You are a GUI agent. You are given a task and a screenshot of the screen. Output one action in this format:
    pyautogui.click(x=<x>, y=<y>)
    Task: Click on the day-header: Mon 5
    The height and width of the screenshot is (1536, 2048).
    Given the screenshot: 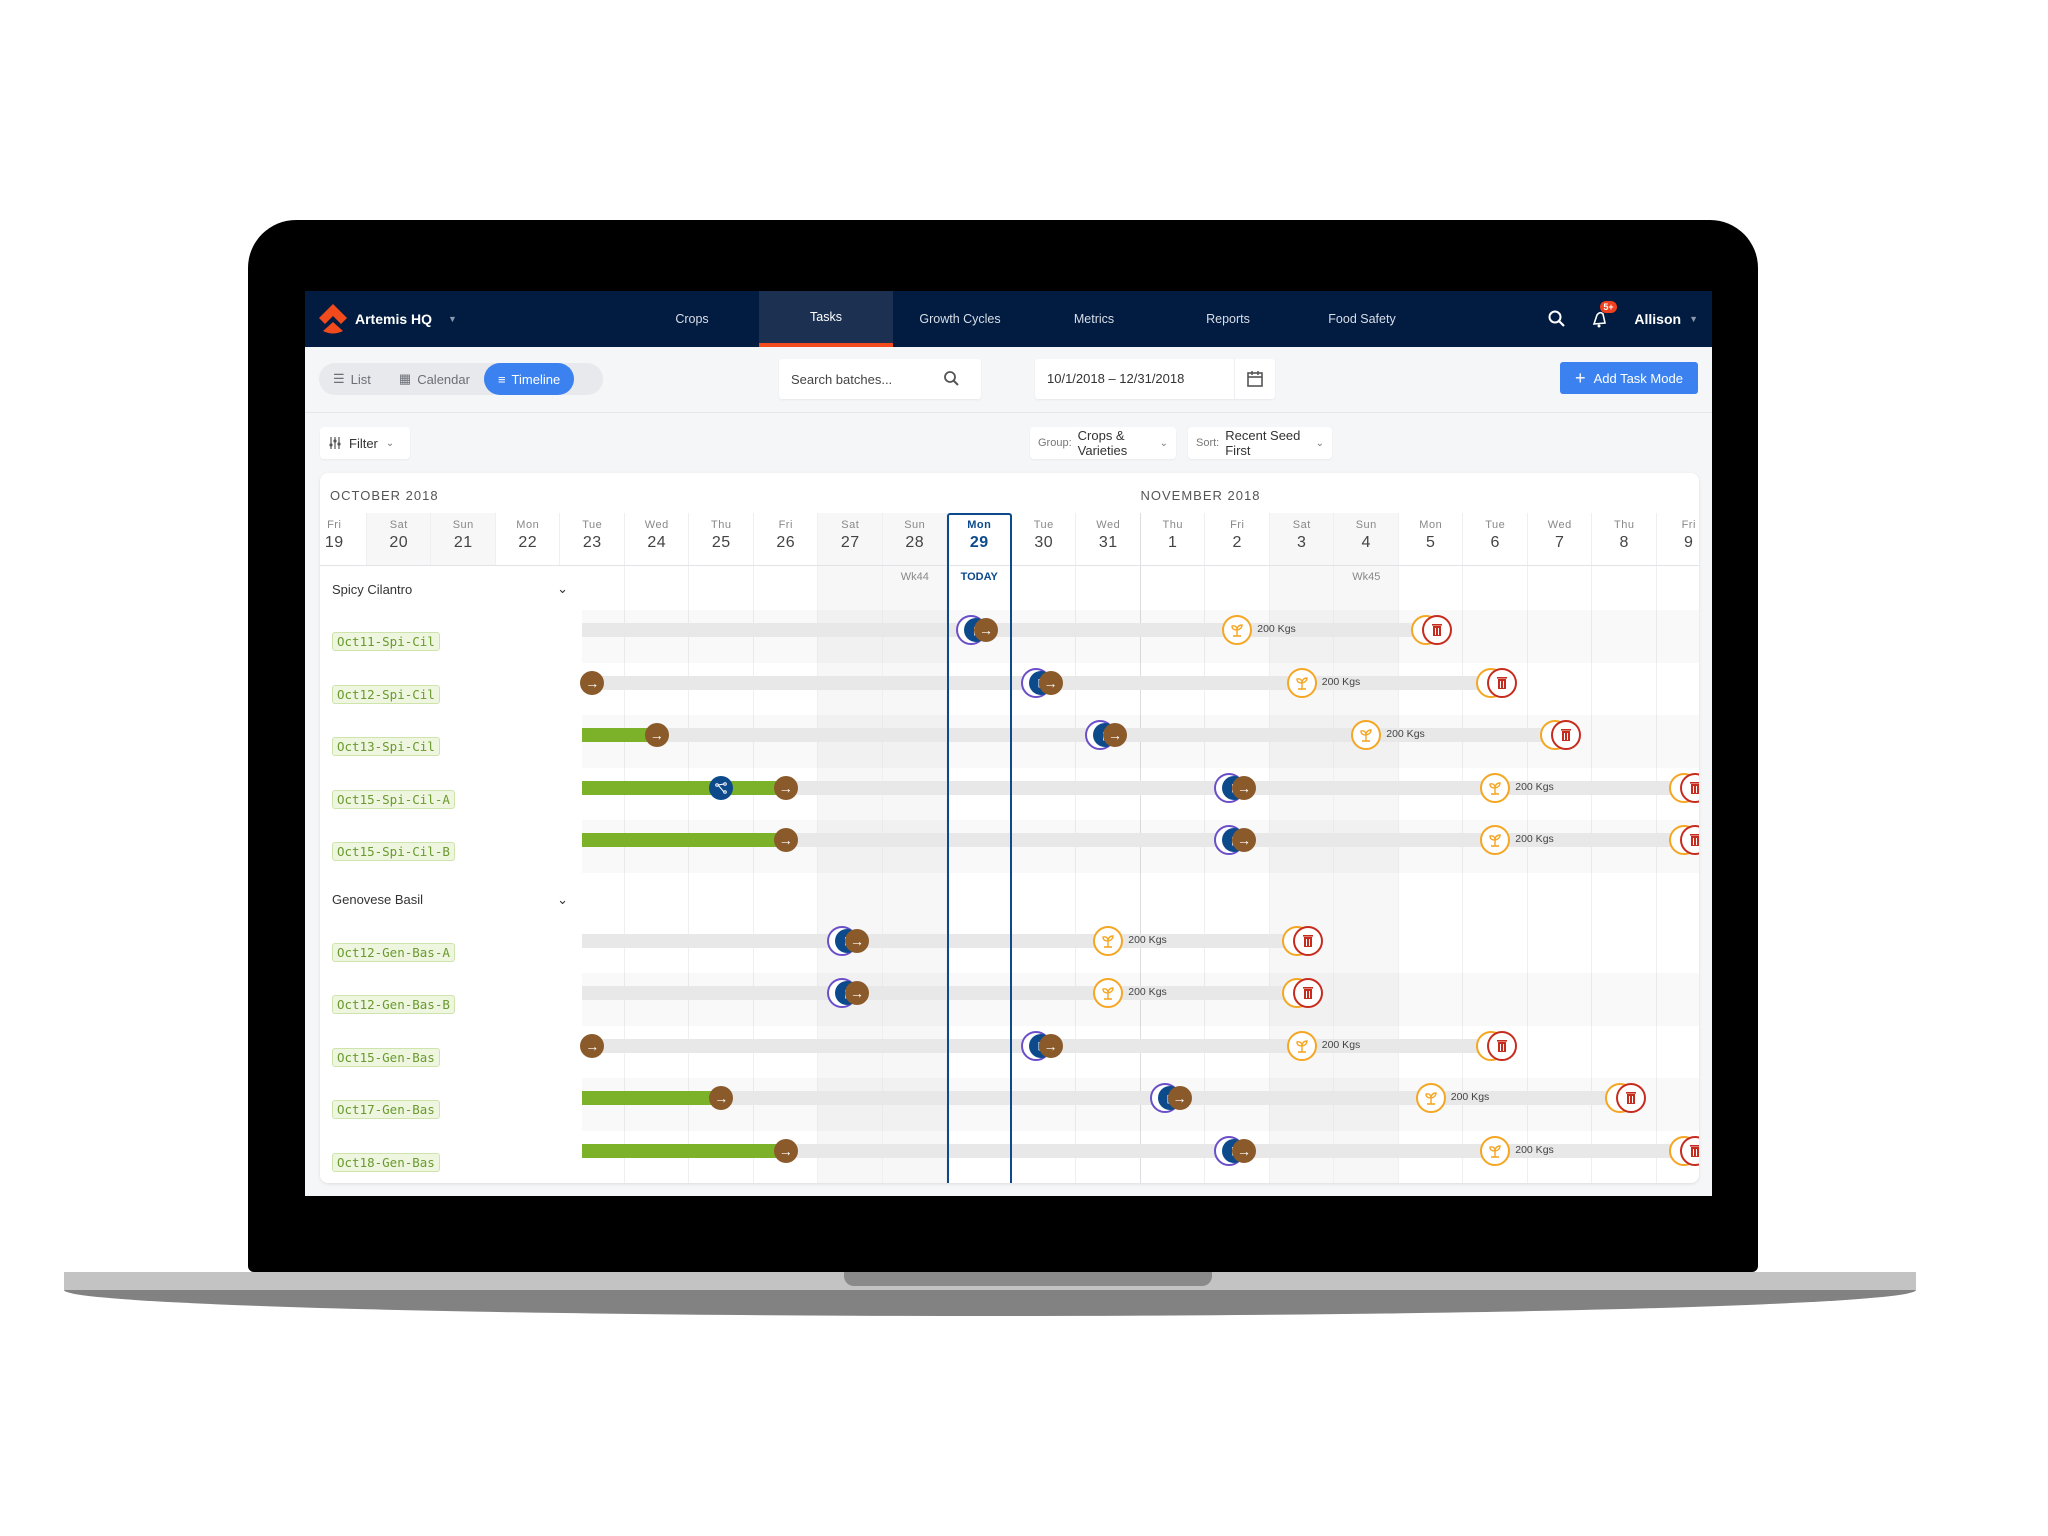 What is the action you would take?
    pyautogui.click(x=1431, y=539)
    